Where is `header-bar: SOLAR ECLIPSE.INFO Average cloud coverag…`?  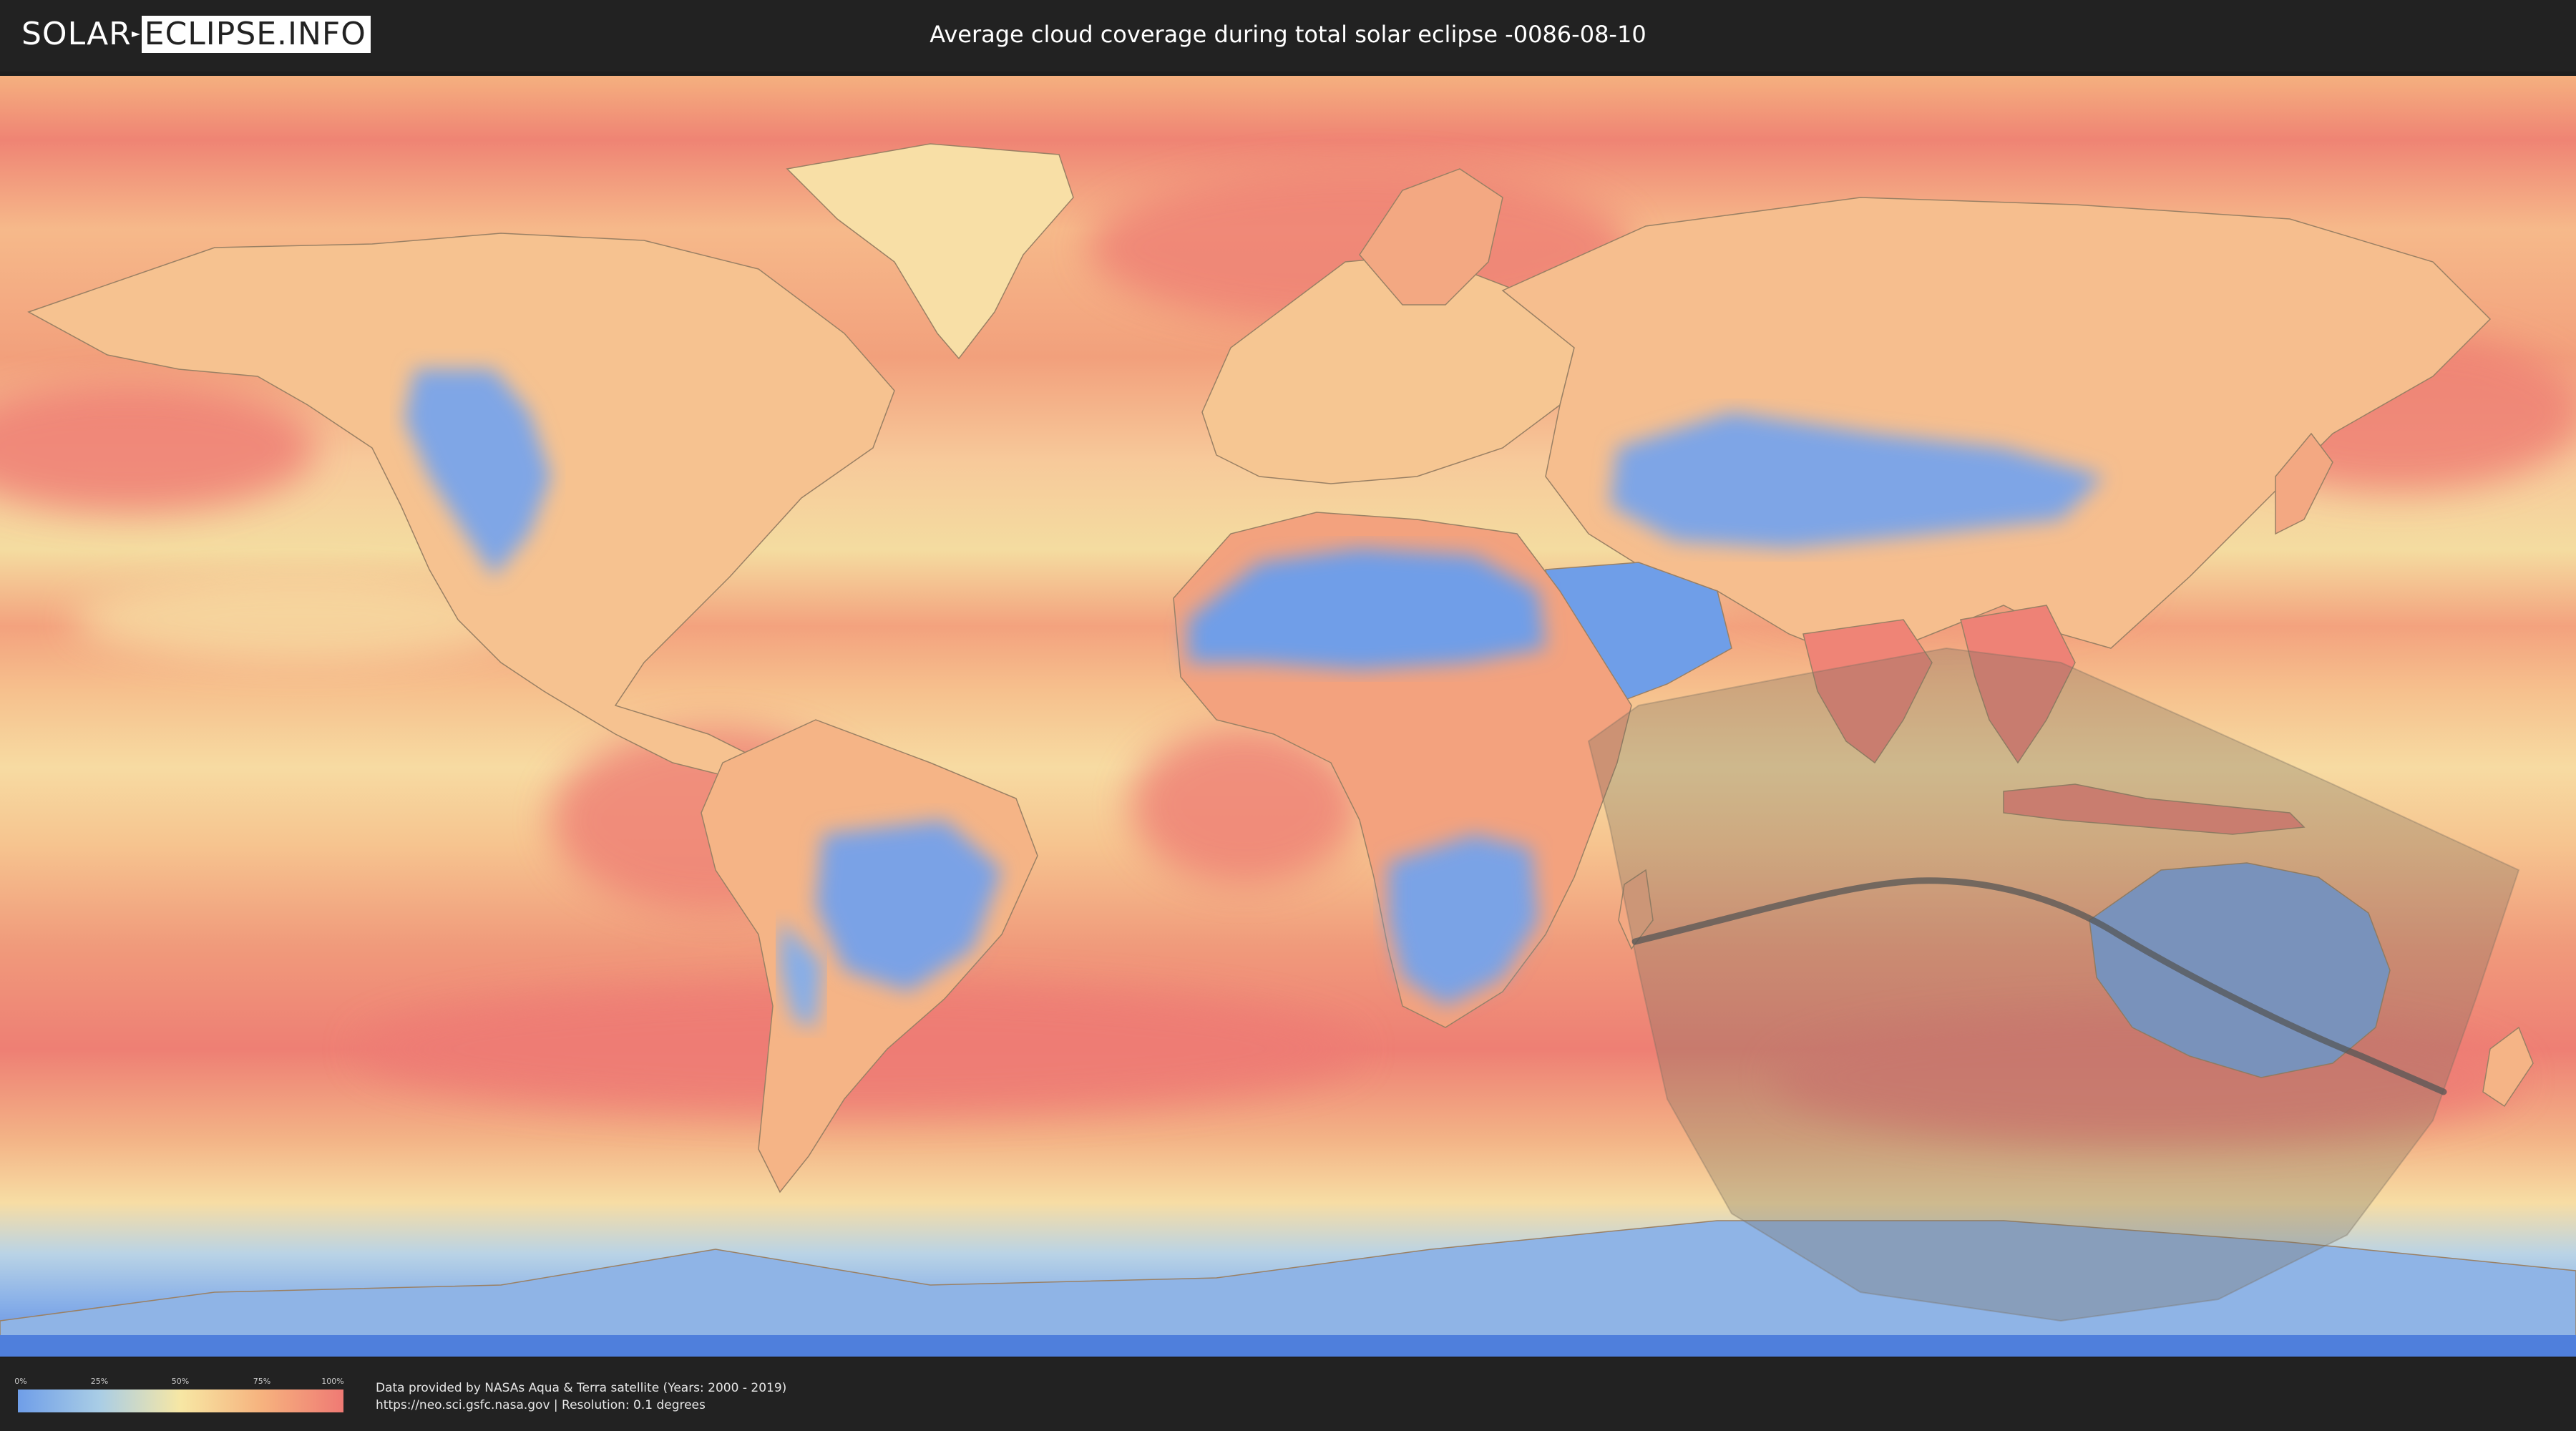
header-bar: SOLAR ECLIPSE.INFO Average cloud coverag… is located at coordinates (1288, 36).